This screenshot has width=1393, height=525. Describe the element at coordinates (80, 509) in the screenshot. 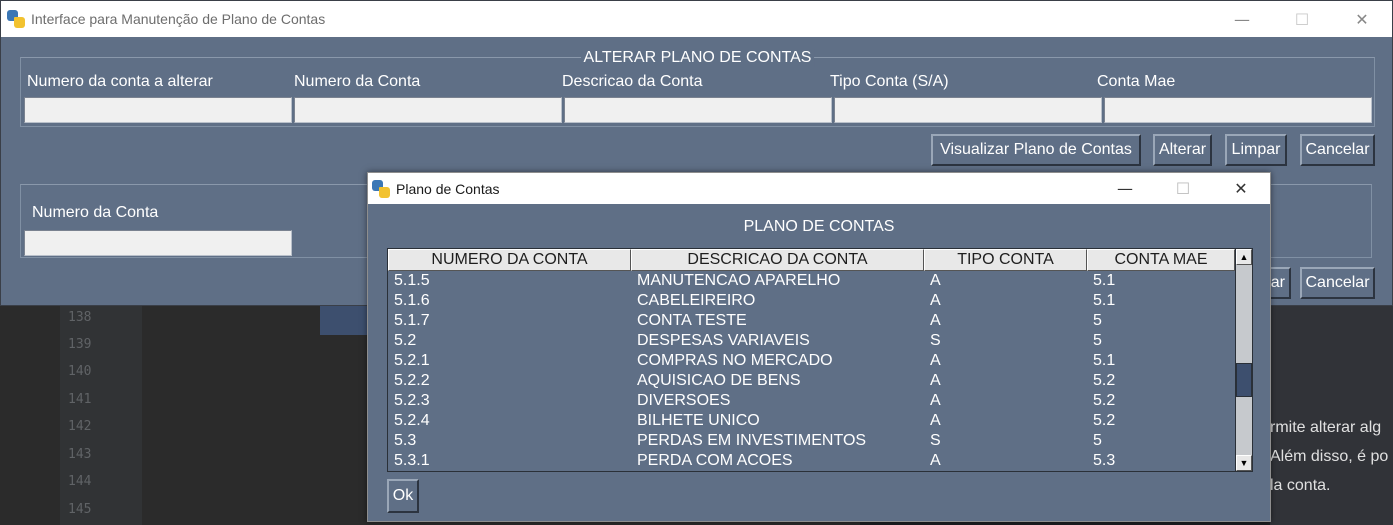

I see `line-number: 145` at that location.